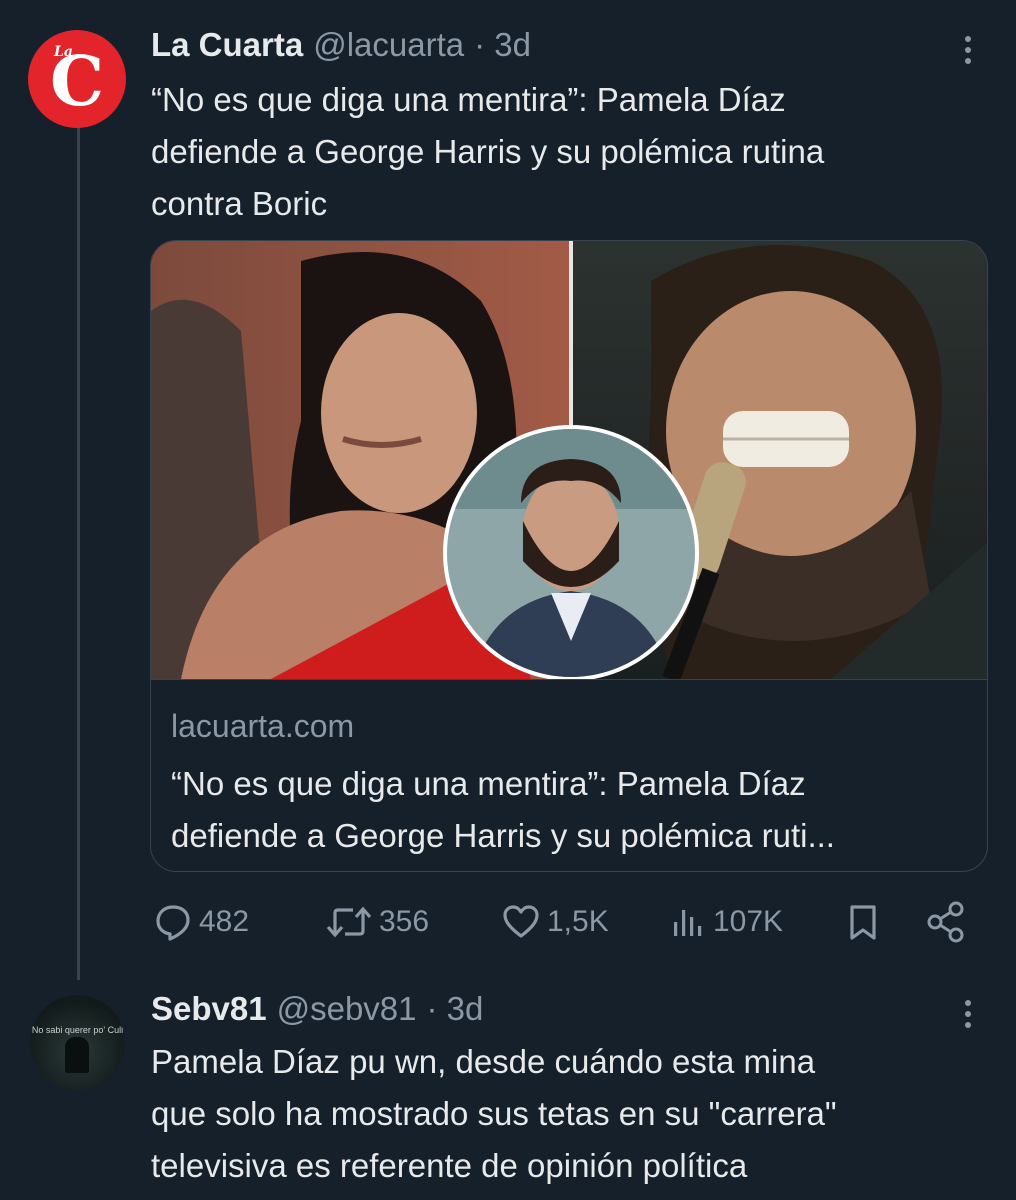 This screenshot has width=1016, height=1200. I want to click on views-button: 107K, so click(726, 922).